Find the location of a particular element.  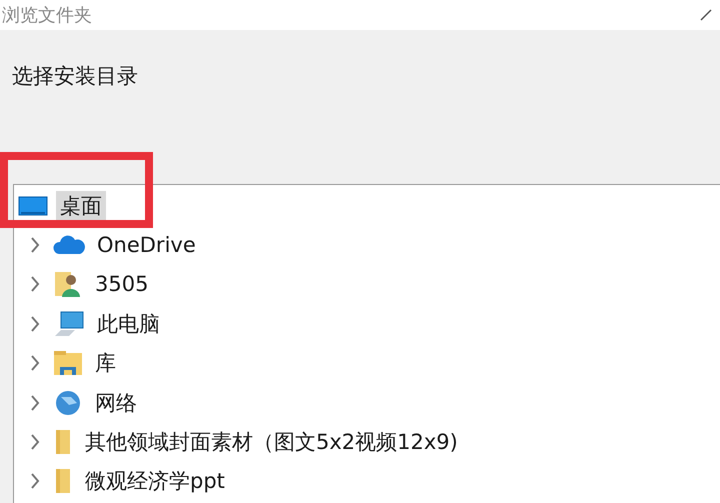

tree-item: 库 is located at coordinates (105, 363).